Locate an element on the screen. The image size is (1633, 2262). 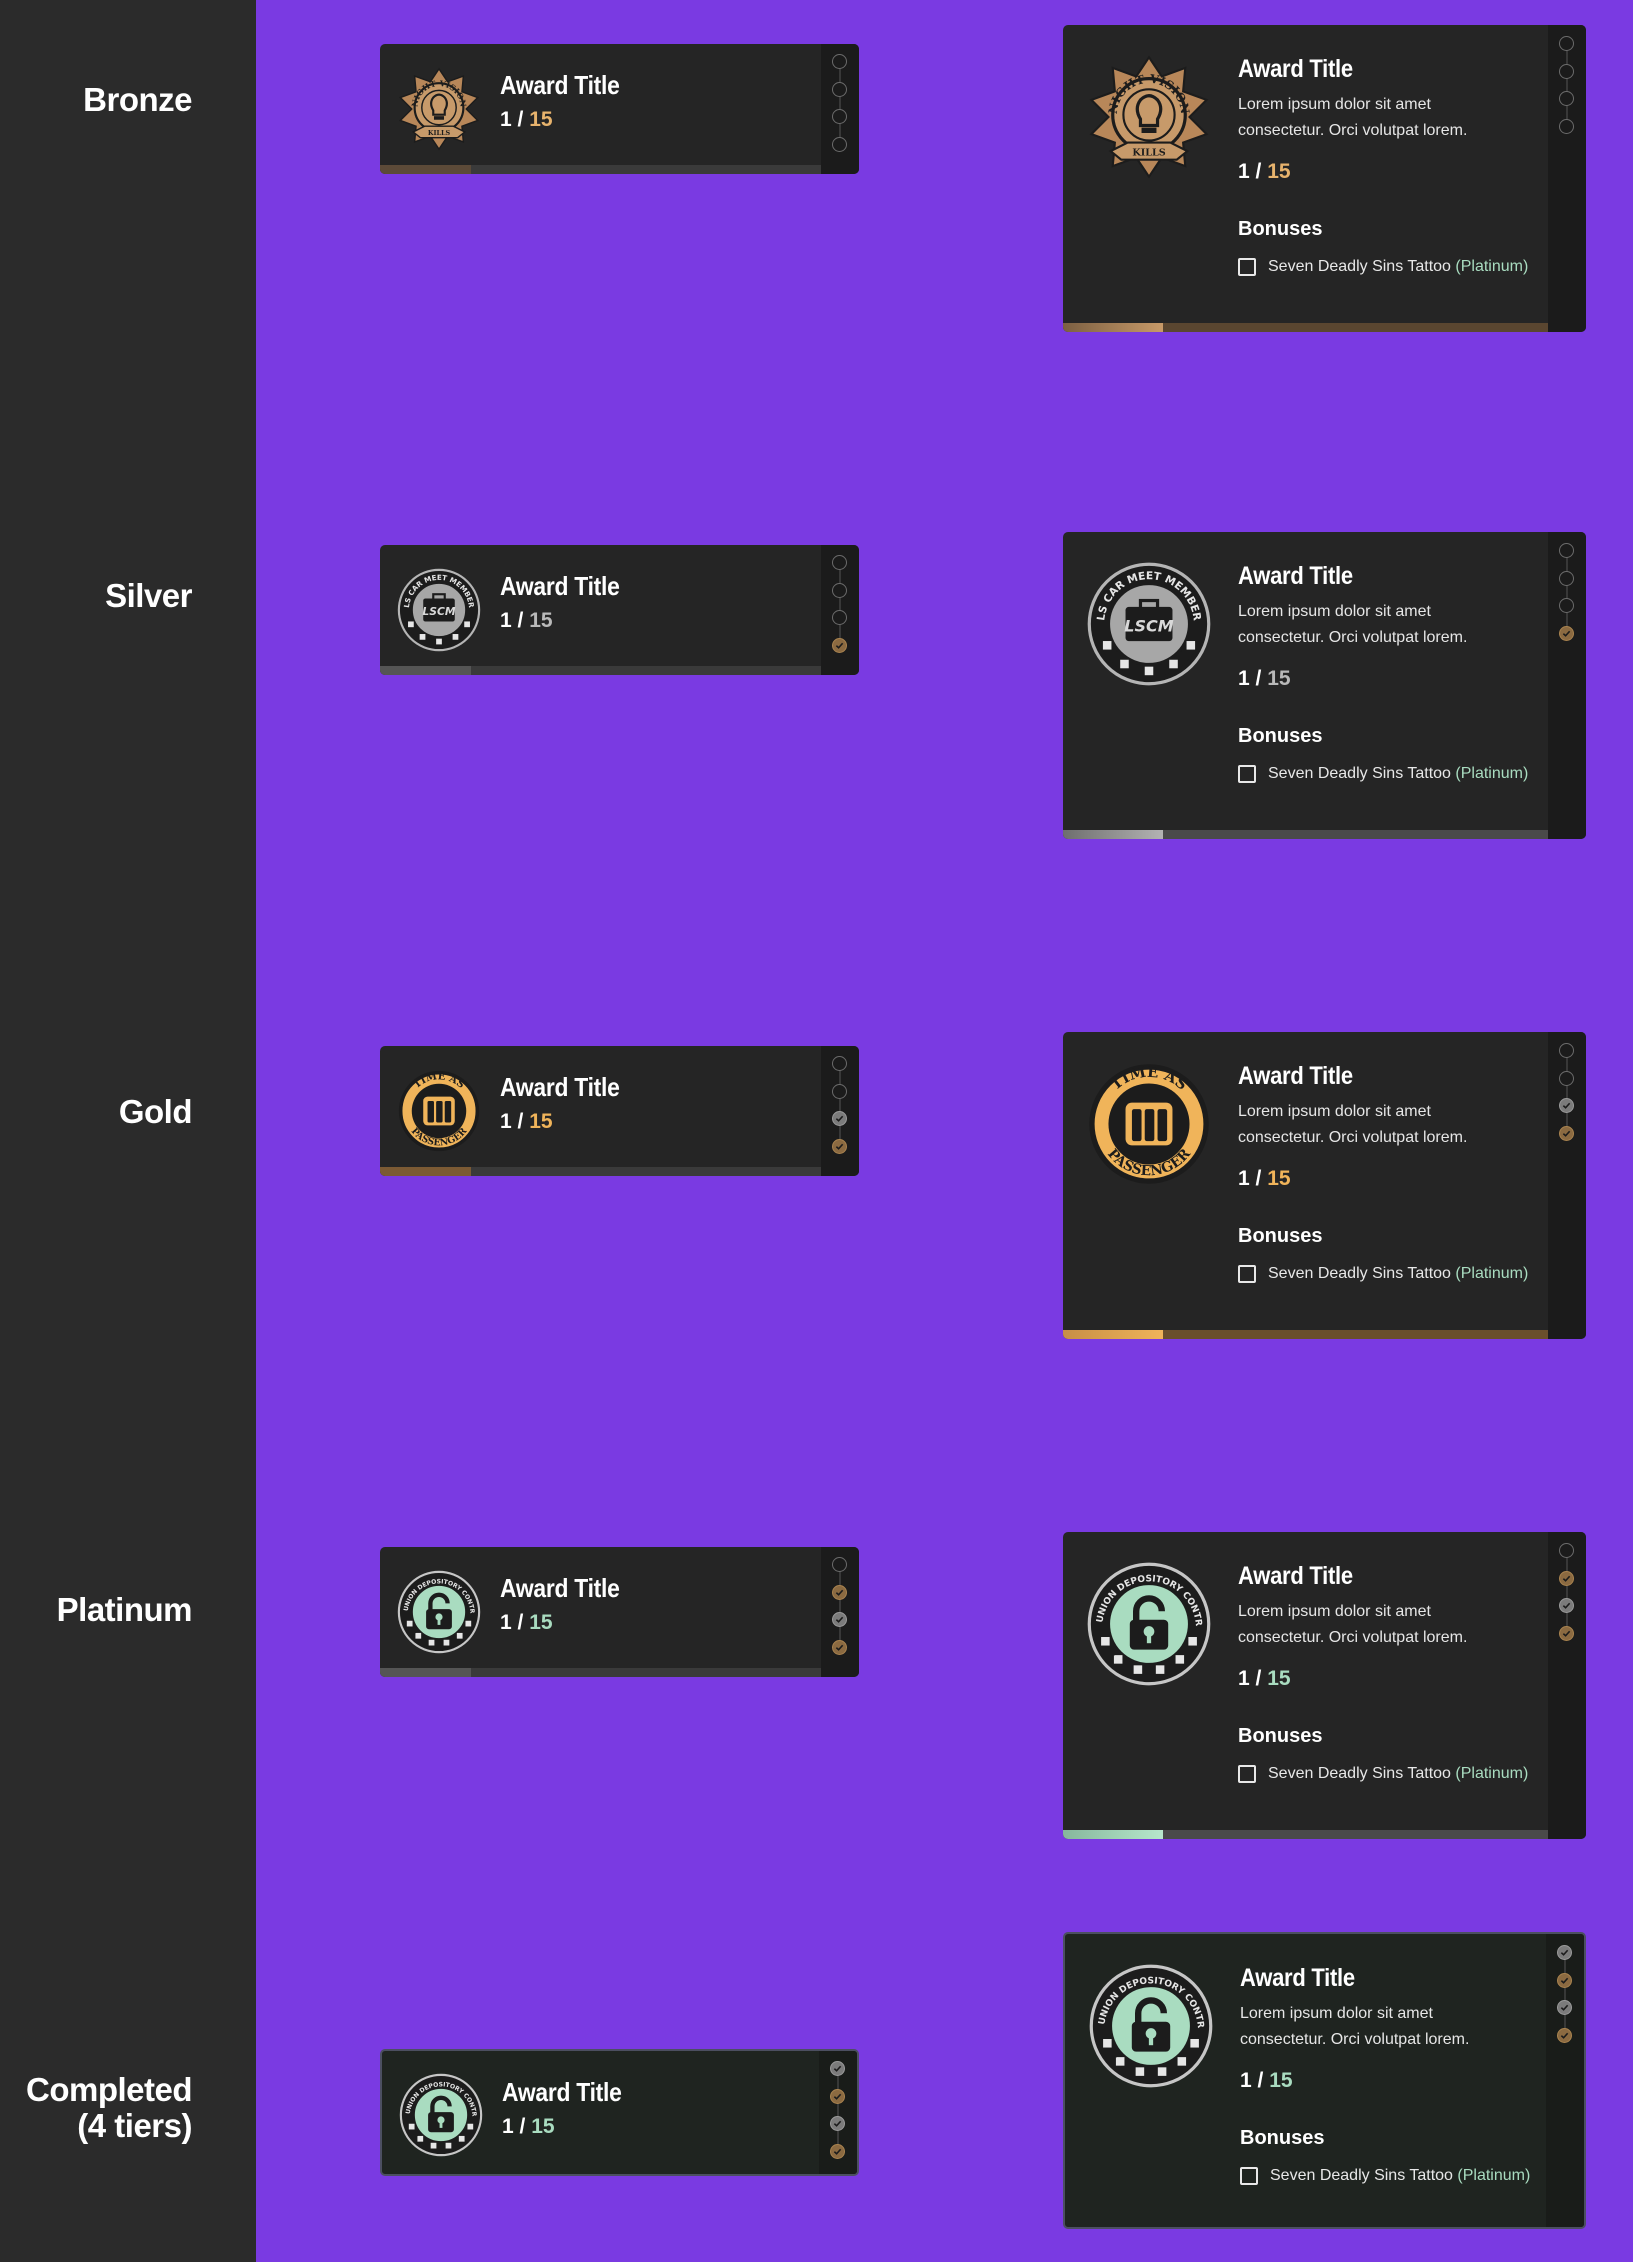
platinum-badge-icon: THE UNION DEPOSITORY CONTRACT is located at coordinates (439, 1612).